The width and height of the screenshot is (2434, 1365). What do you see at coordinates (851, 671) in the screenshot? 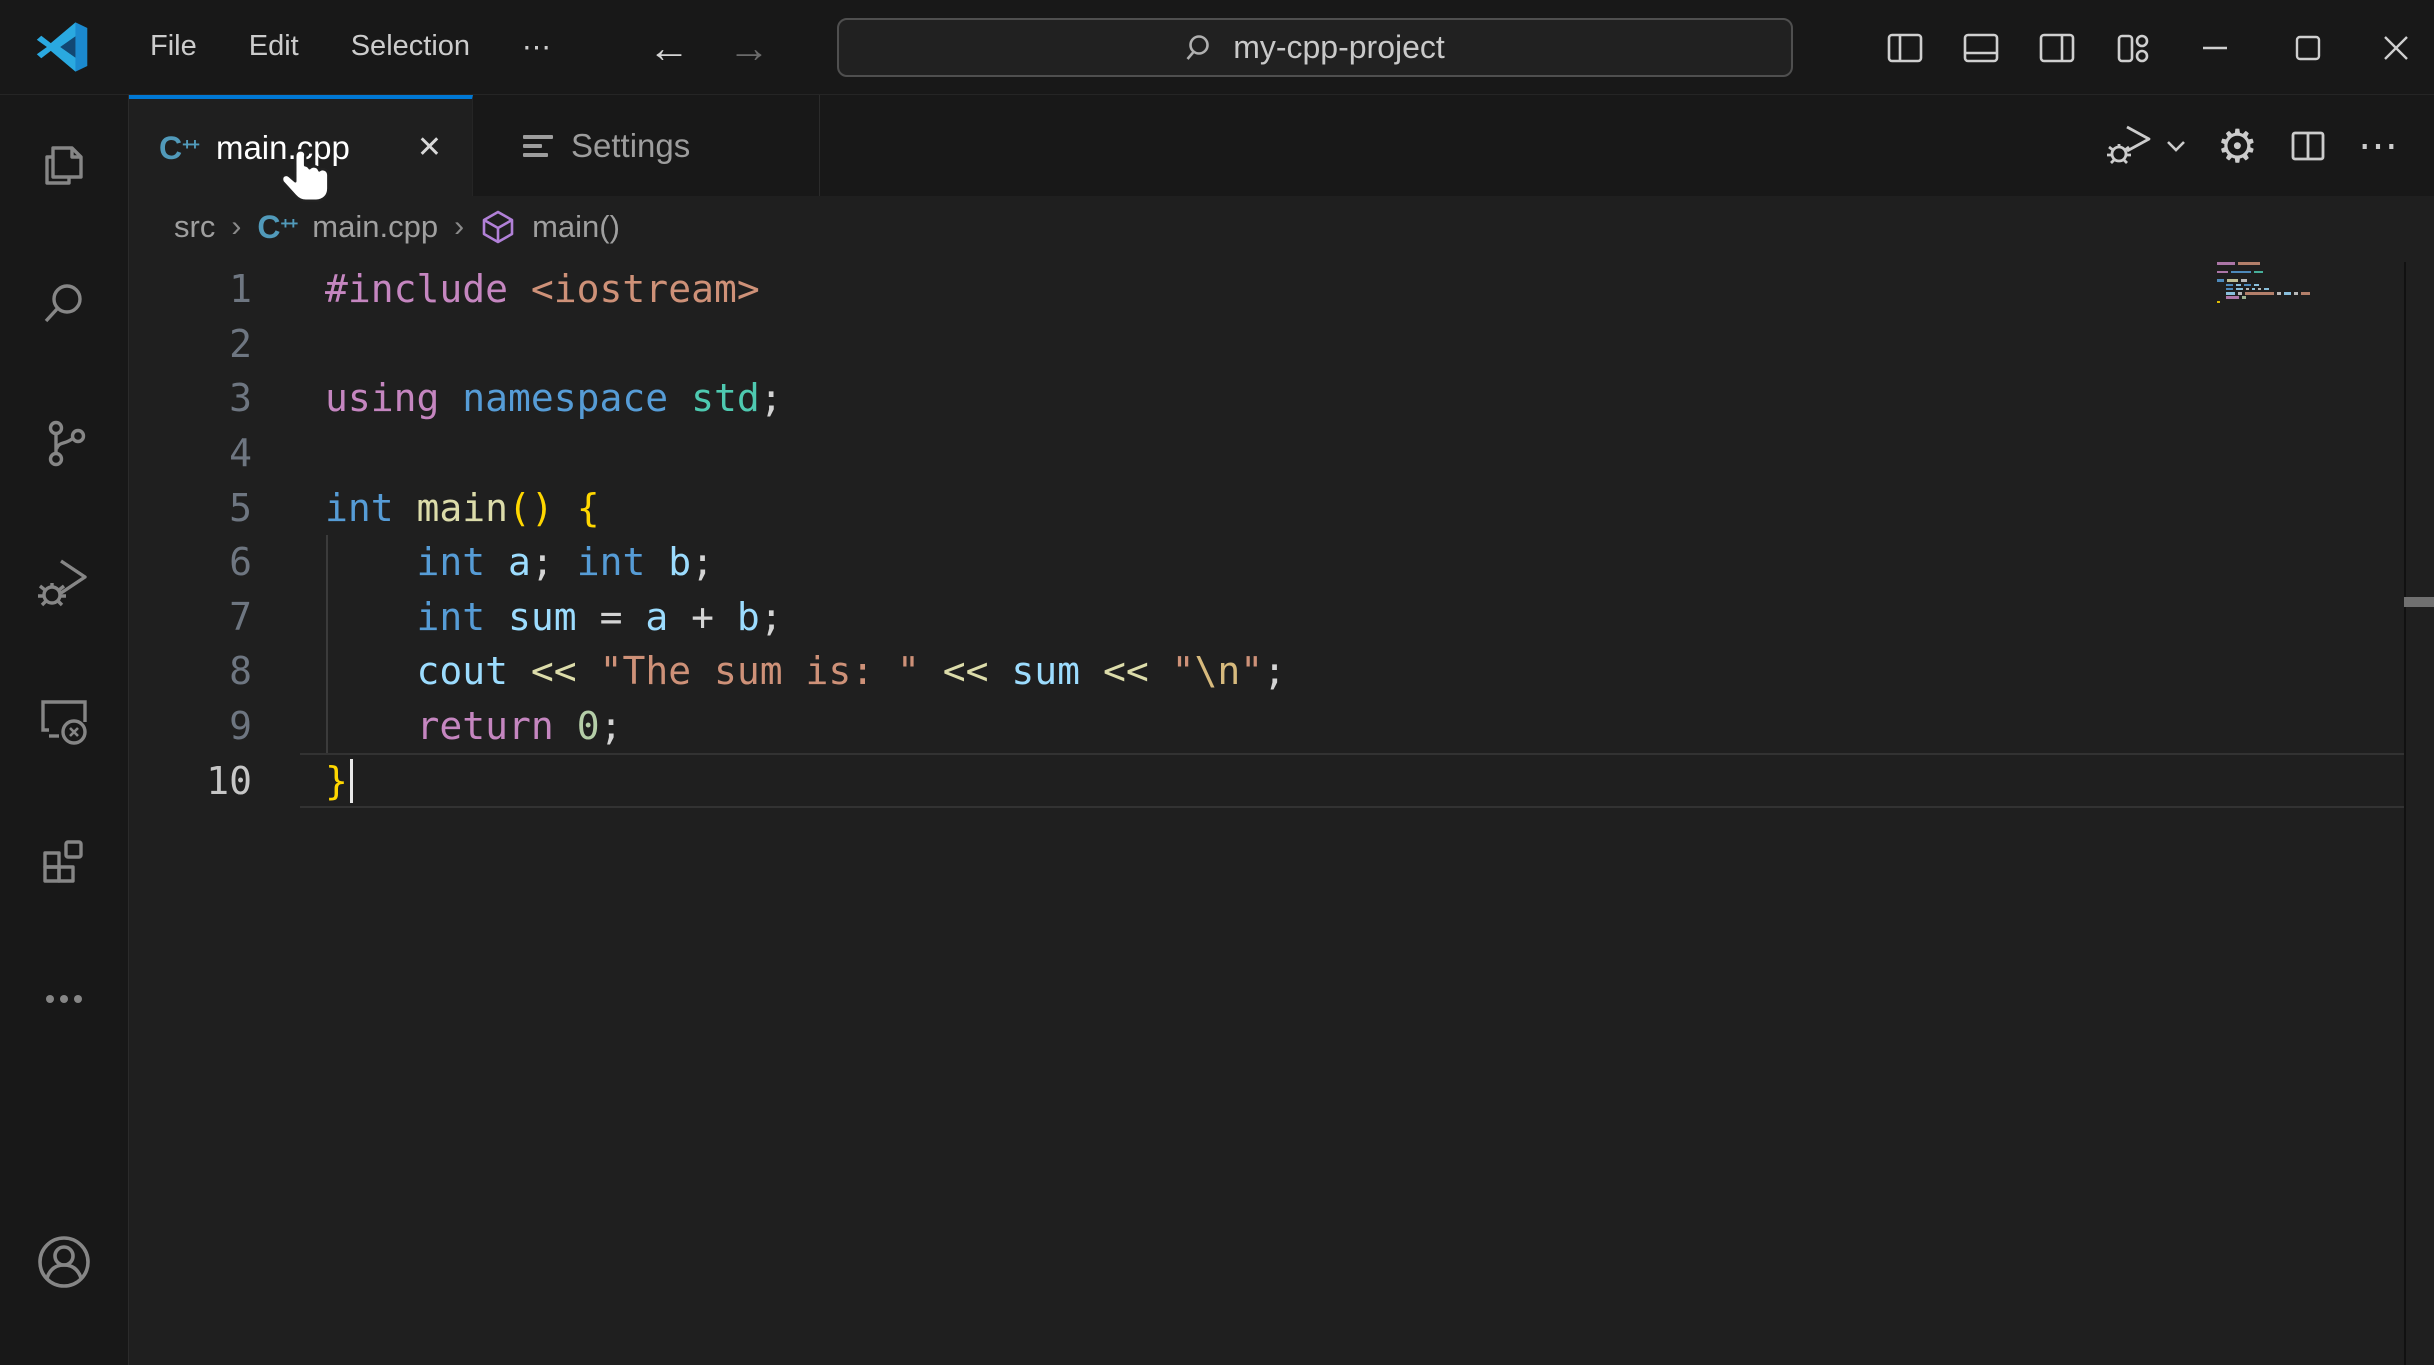
I see `code-text: cout << "The sum is: " << sum << "\n";` at bounding box center [851, 671].